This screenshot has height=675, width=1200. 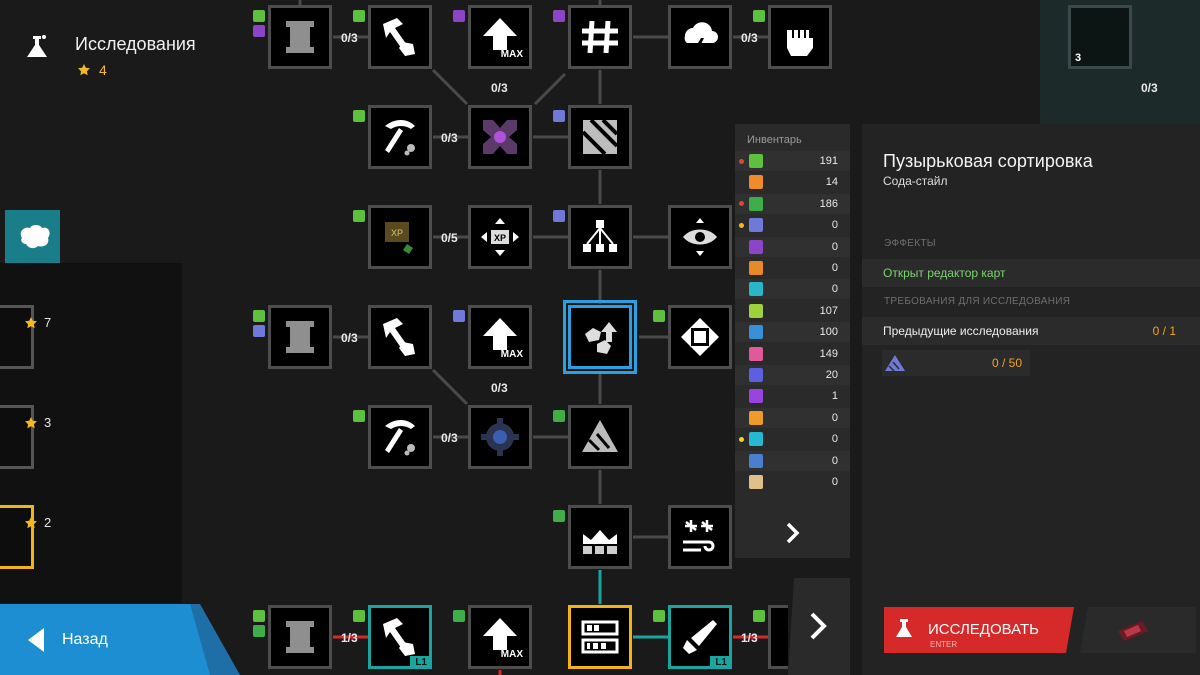 I want to click on pickaxe-icon, so click(x=400, y=438).